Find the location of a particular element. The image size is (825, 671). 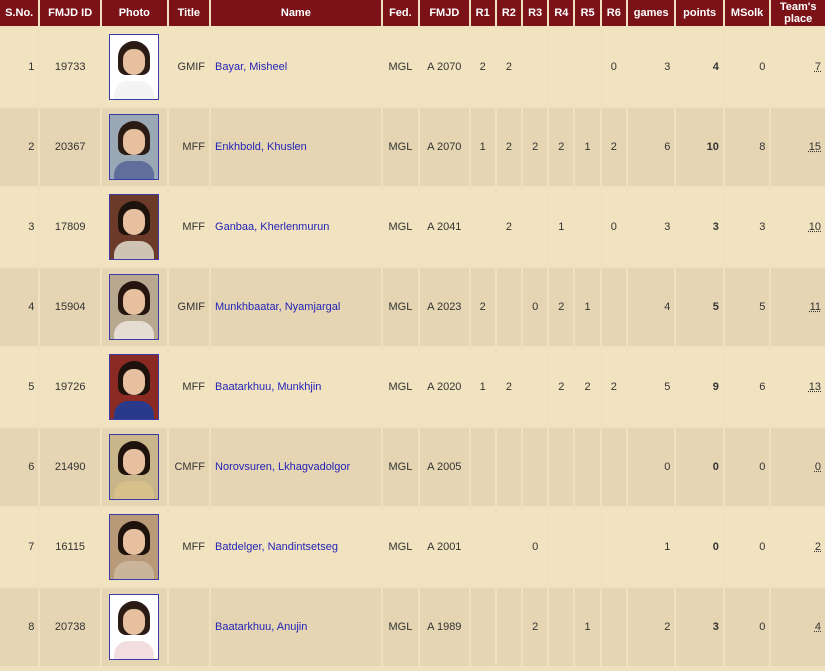

col-header-sno: S.No. is located at coordinates (19, 13).